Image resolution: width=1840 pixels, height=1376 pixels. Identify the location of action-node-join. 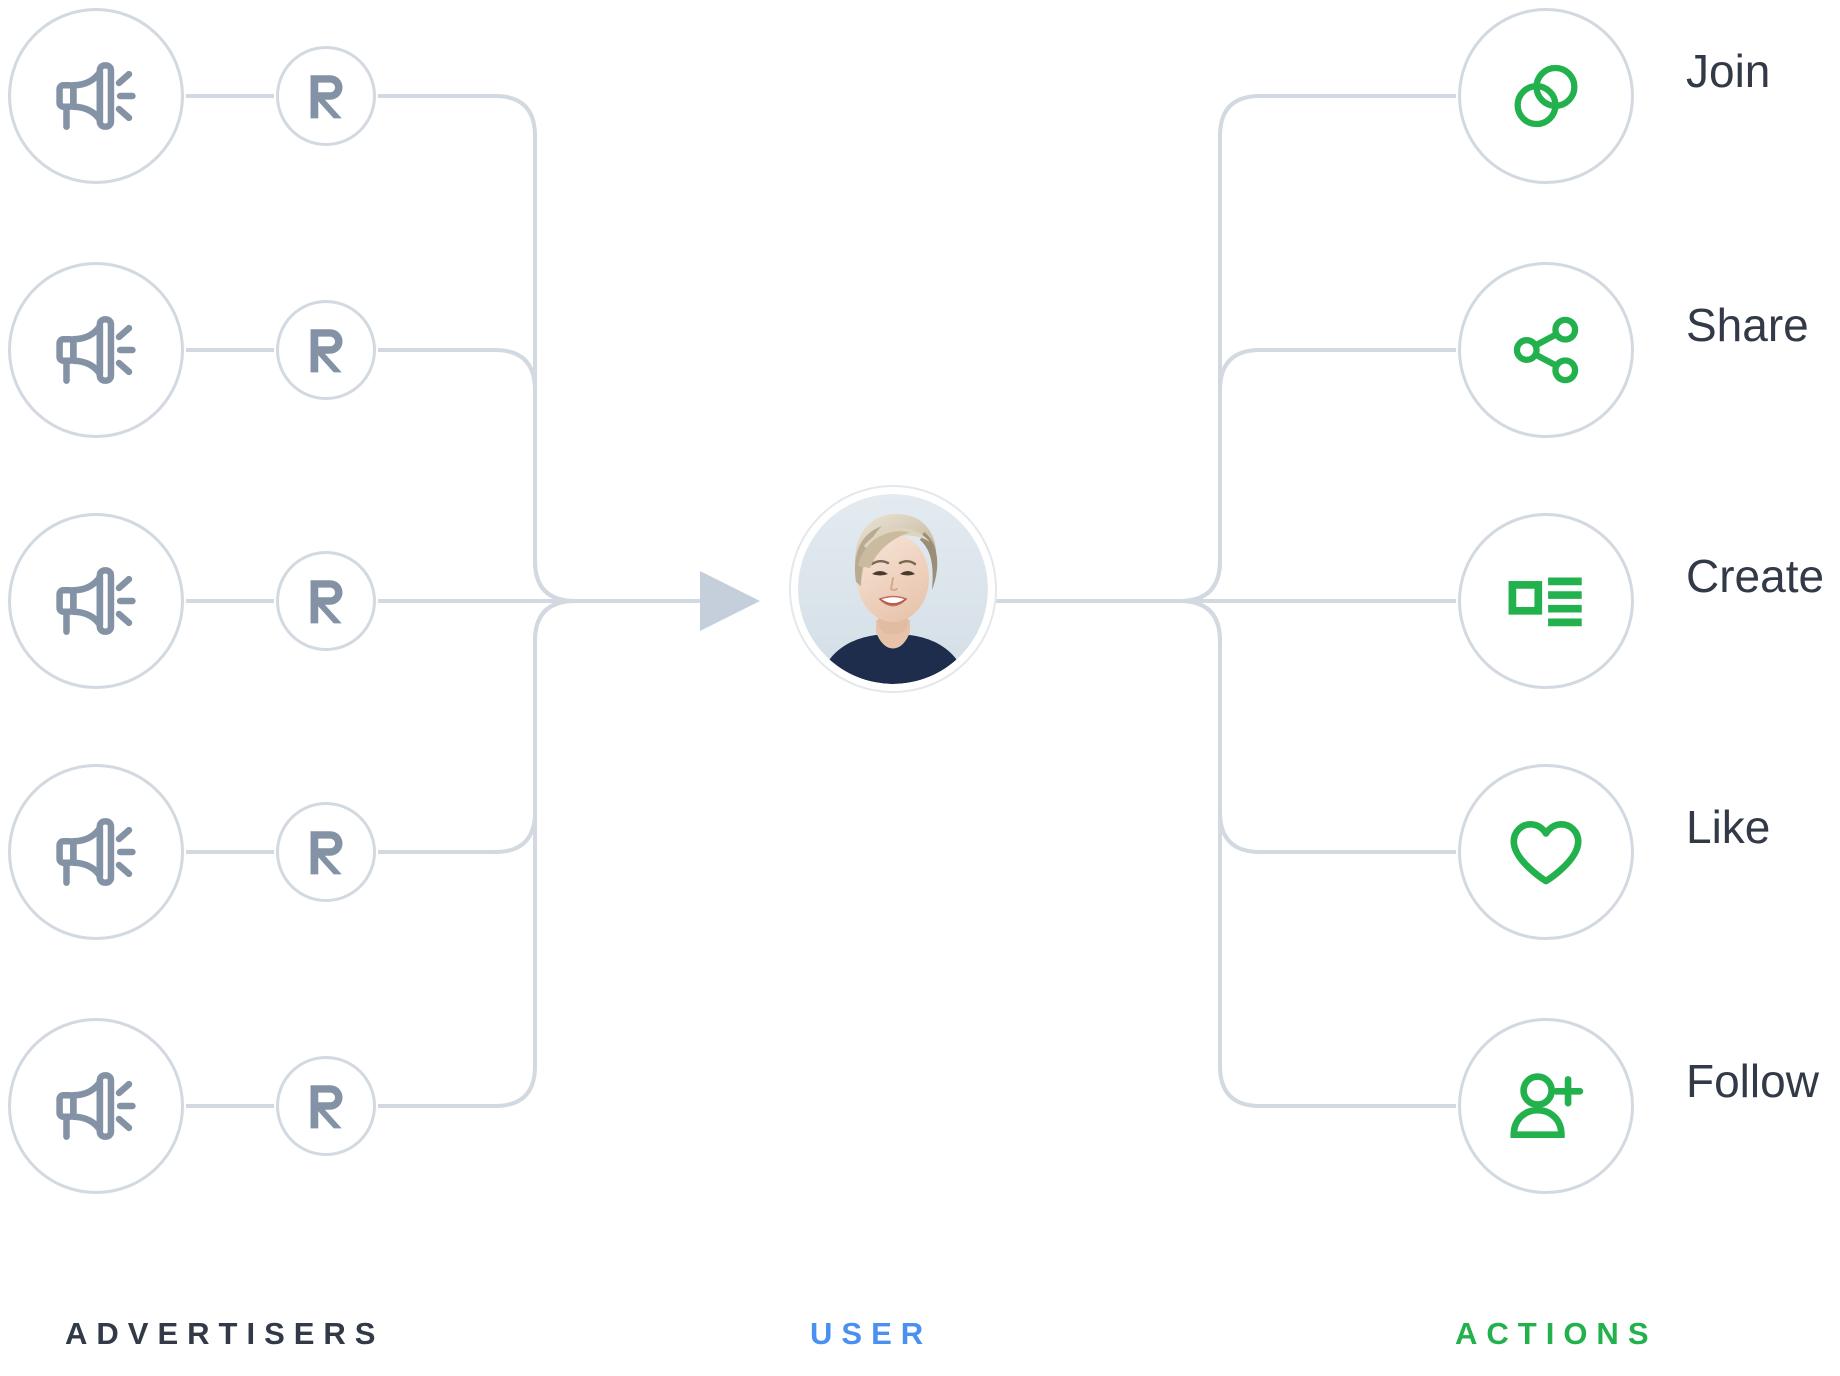
(1546, 96).